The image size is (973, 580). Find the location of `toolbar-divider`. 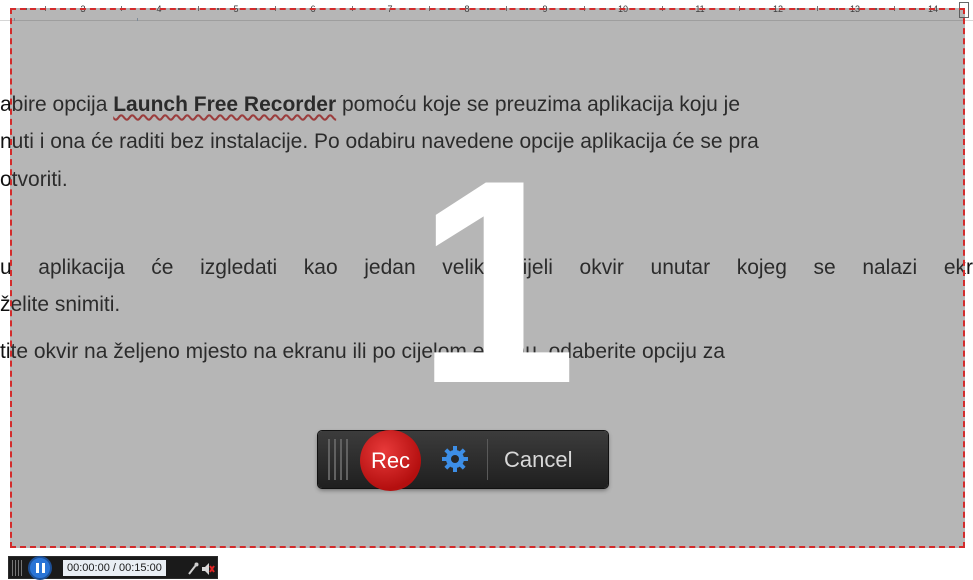

toolbar-divider is located at coordinates (487, 459).